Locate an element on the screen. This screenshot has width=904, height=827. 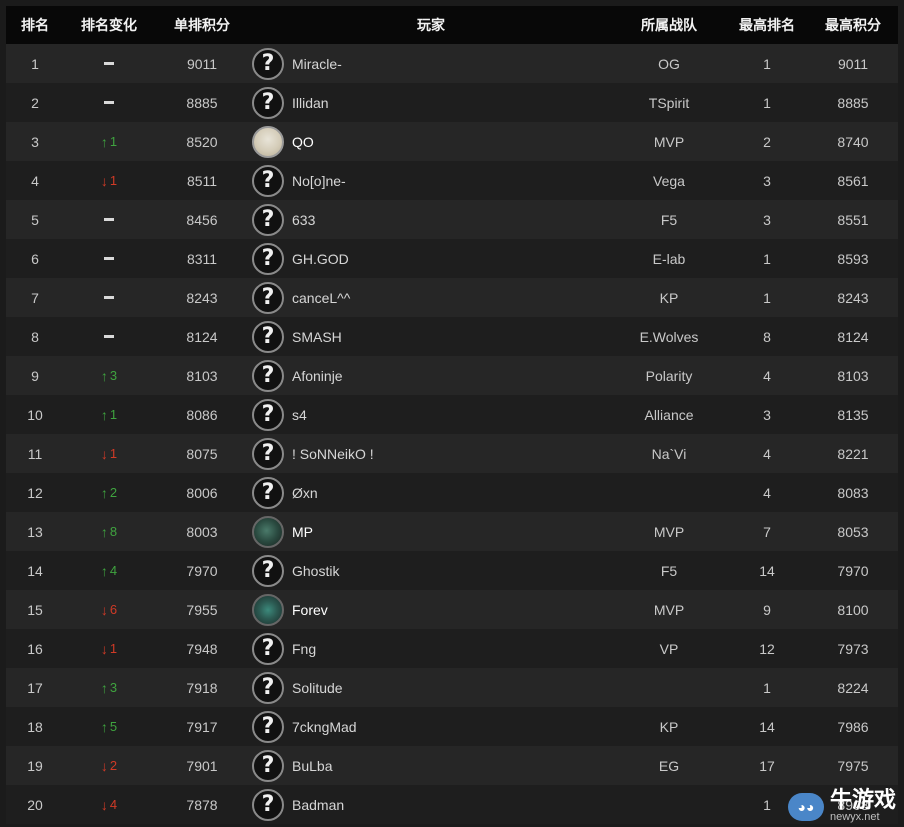
rank-change-cell: ↑ 3 is located at coordinates (109, 376).